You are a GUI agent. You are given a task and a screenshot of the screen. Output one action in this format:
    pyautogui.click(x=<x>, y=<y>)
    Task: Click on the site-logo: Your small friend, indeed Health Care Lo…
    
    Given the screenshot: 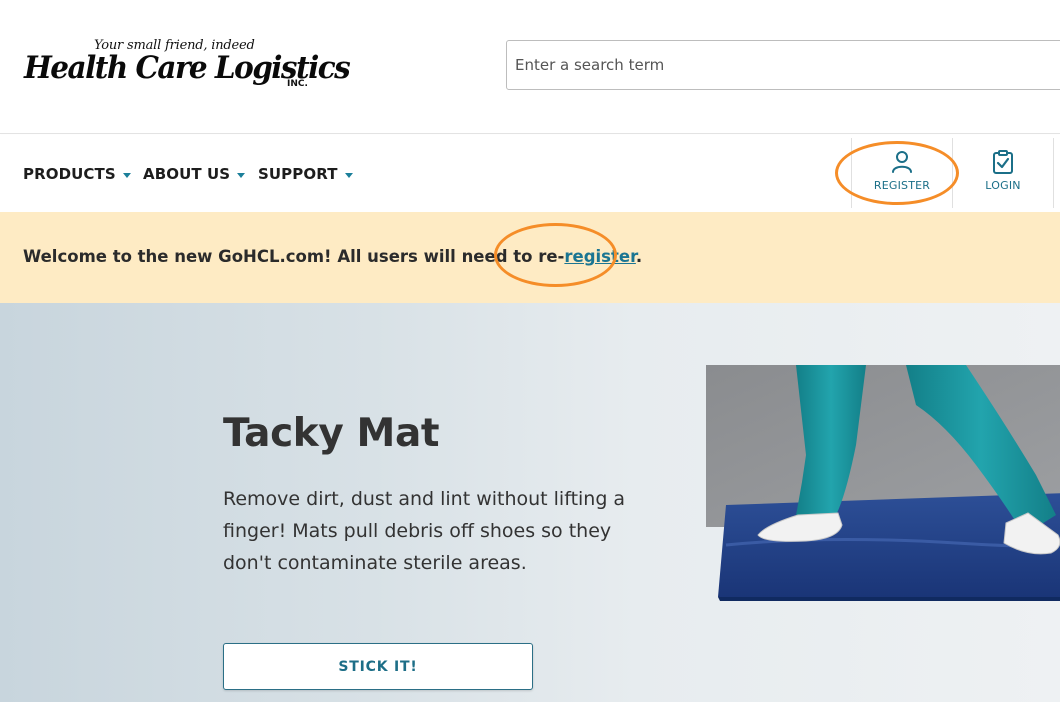 What is the action you would take?
    pyautogui.click(x=187, y=67)
    